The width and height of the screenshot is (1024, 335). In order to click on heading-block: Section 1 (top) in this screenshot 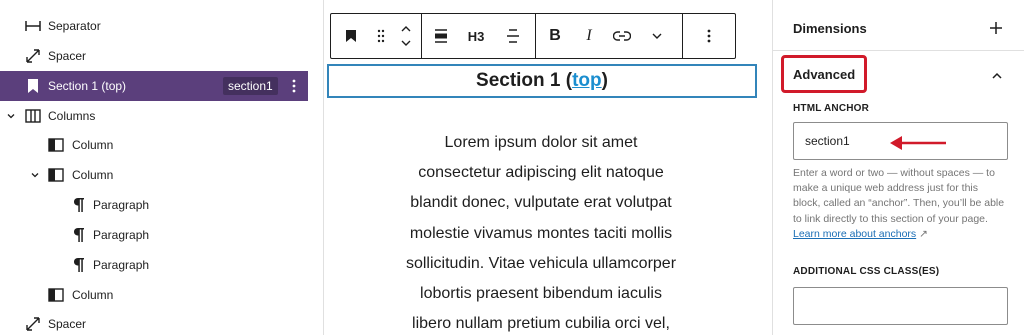, I will do `click(542, 81)`.